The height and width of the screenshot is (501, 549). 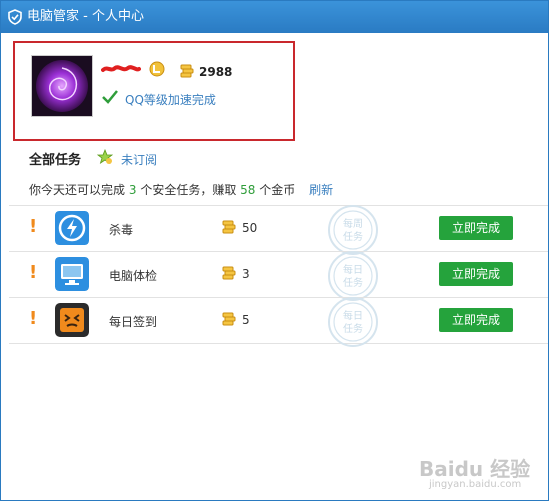 I want to click on stamp-line1: 每周, so click(x=353, y=223).